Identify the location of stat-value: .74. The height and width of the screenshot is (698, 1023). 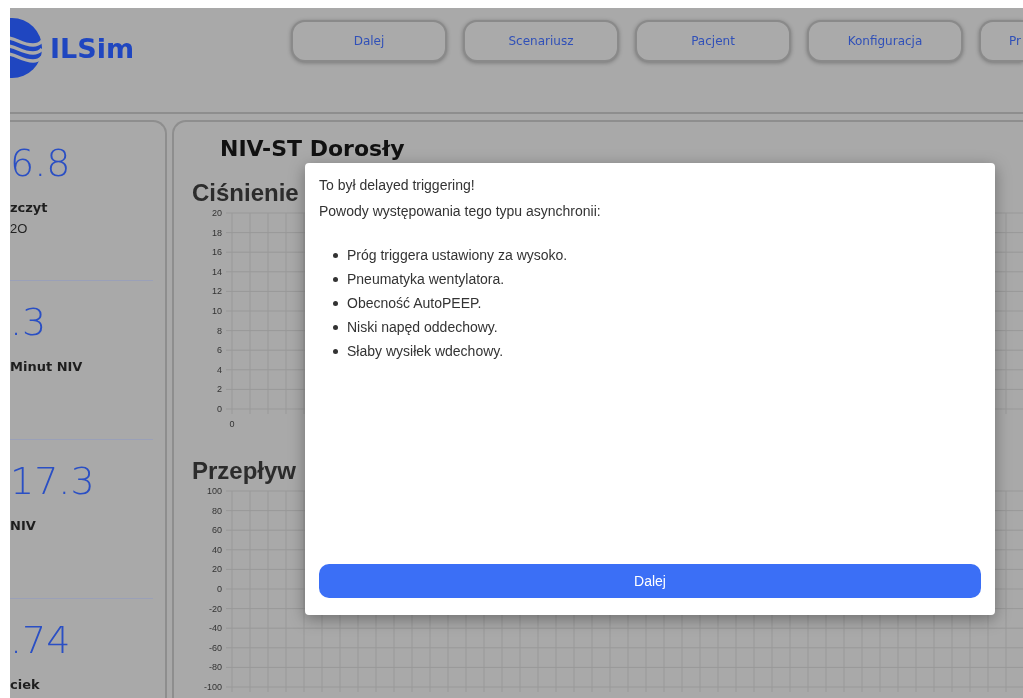
(41, 640).